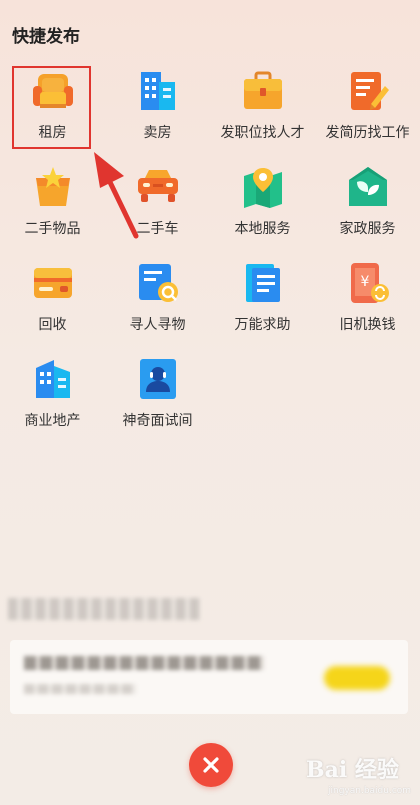 The width and height of the screenshot is (420, 805). Describe the element at coordinates (52, 186) in the screenshot. I see `star-box-icon` at that location.